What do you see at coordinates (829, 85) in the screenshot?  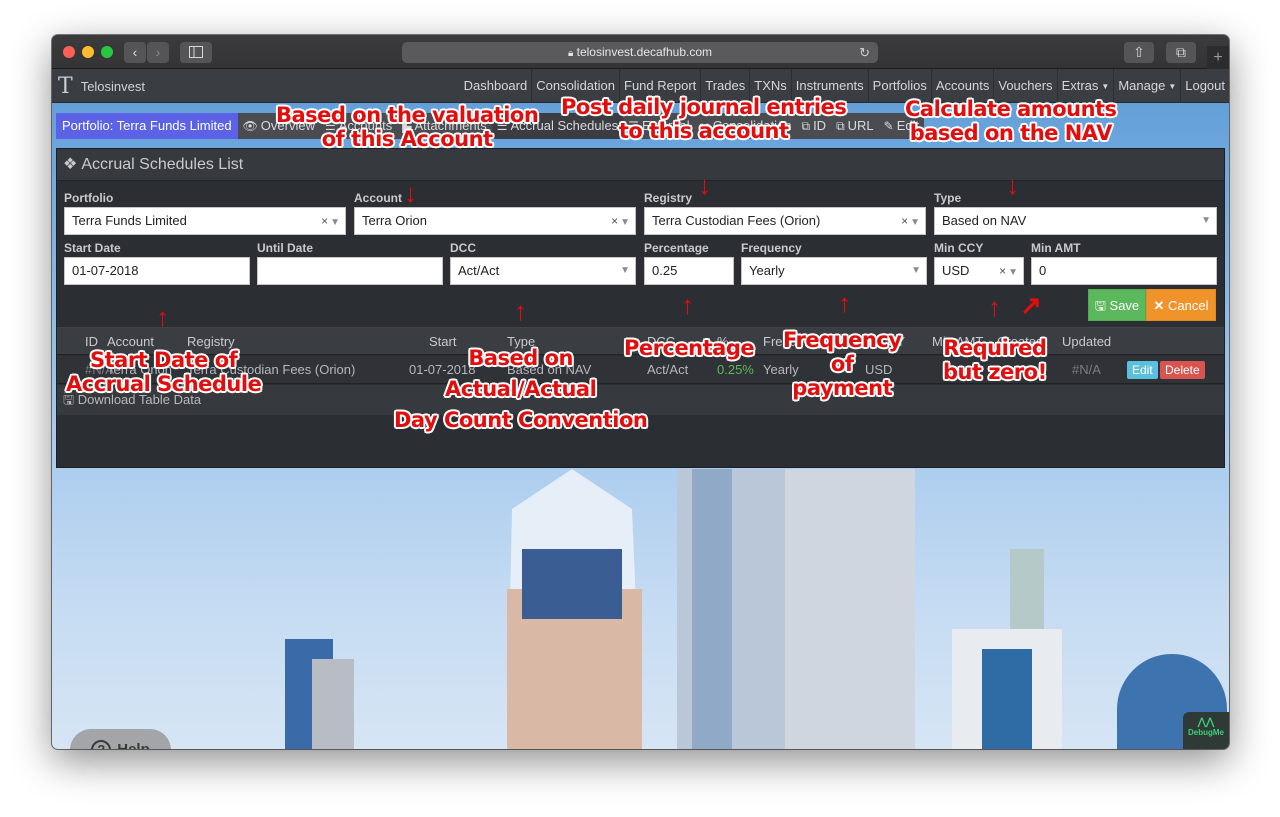 I see `nav-label: Instruments` at bounding box center [829, 85].